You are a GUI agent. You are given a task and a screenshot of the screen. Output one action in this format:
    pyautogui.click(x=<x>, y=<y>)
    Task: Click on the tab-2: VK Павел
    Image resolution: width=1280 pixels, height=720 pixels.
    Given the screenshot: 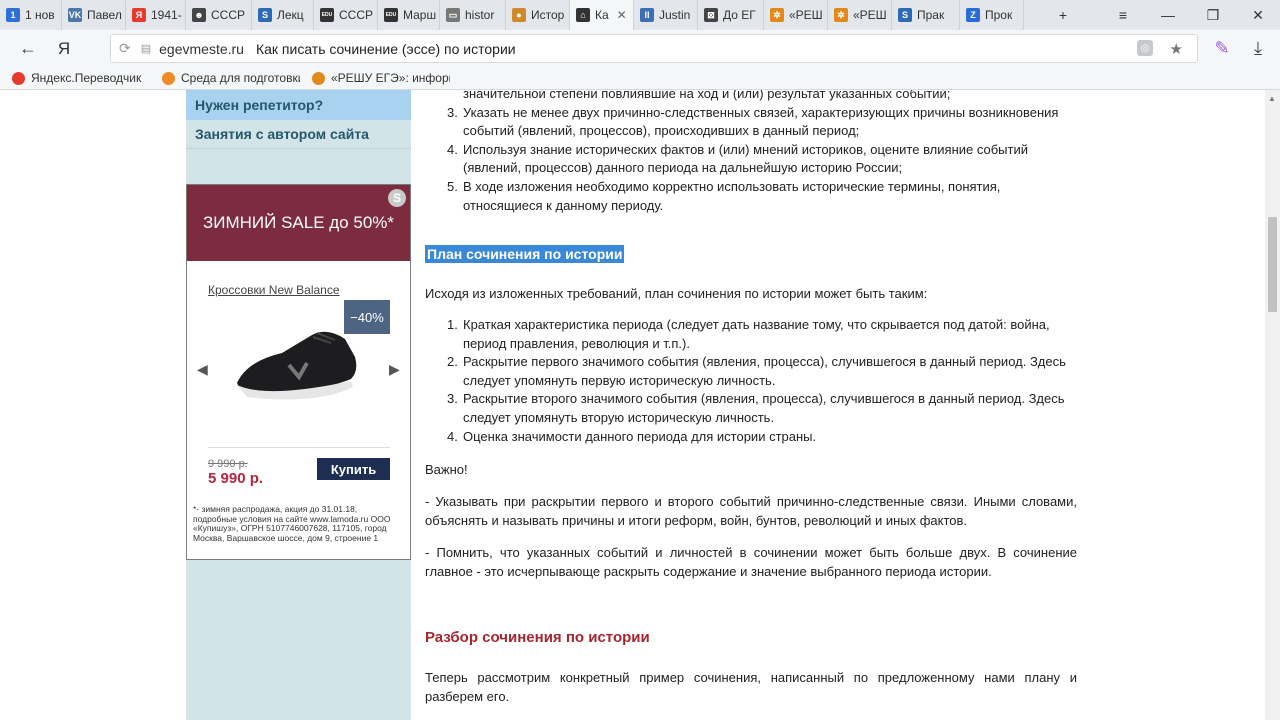 What is the action you would take?
    pyautogui.click(x=94, y=15)
    